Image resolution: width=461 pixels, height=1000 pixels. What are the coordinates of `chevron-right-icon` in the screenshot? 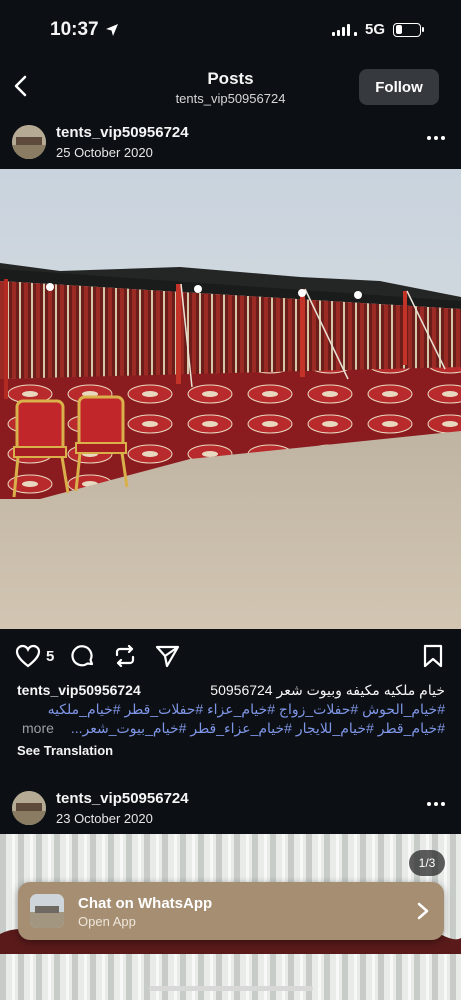 It's located at (423, 911).